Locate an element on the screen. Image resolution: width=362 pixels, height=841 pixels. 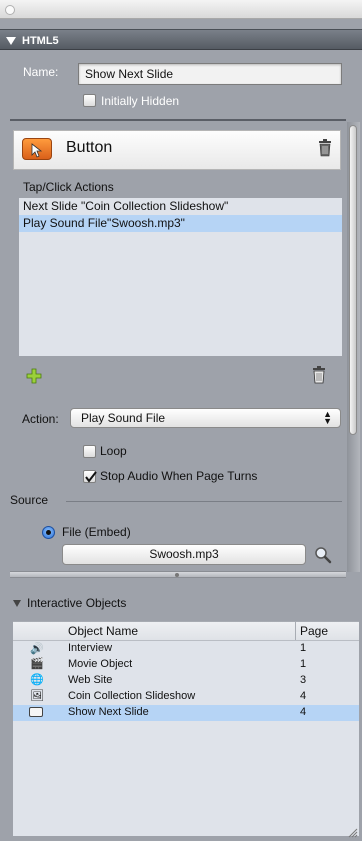
checkmark-icon is located at coordinates (91, 477).